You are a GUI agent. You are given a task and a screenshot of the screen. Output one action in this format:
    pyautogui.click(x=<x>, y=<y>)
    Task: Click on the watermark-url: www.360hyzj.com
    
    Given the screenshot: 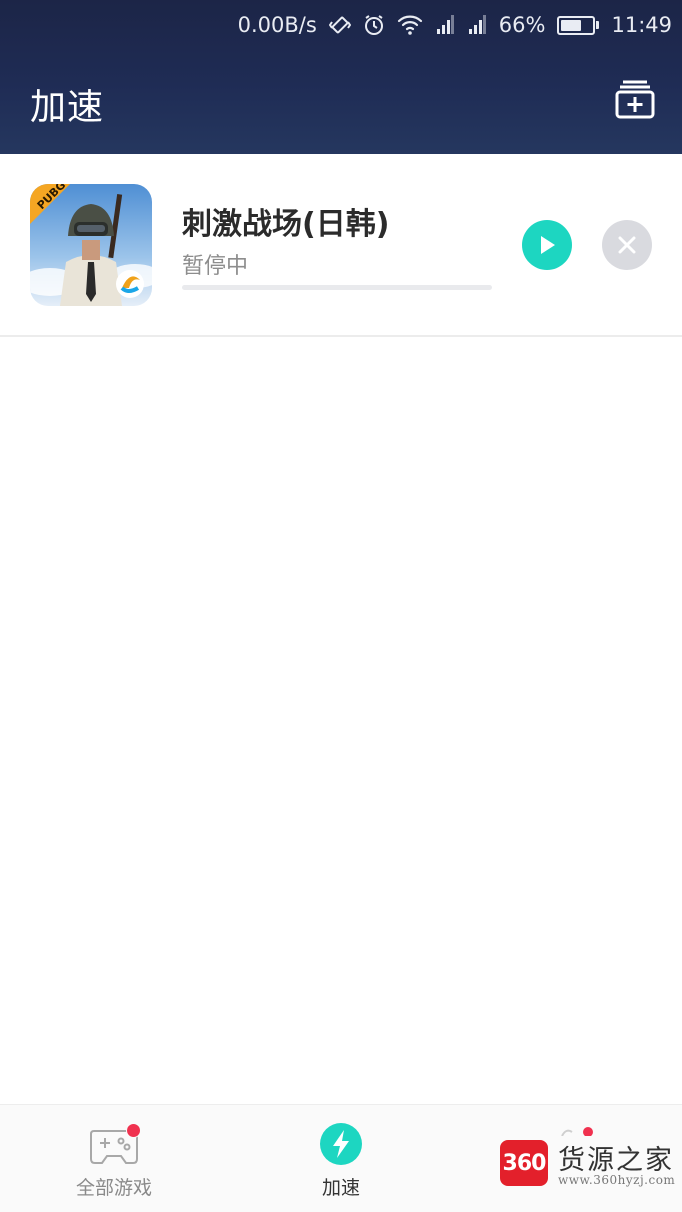 What is the action you would take?
    pyautogui.click(x=617, y=1180)
    